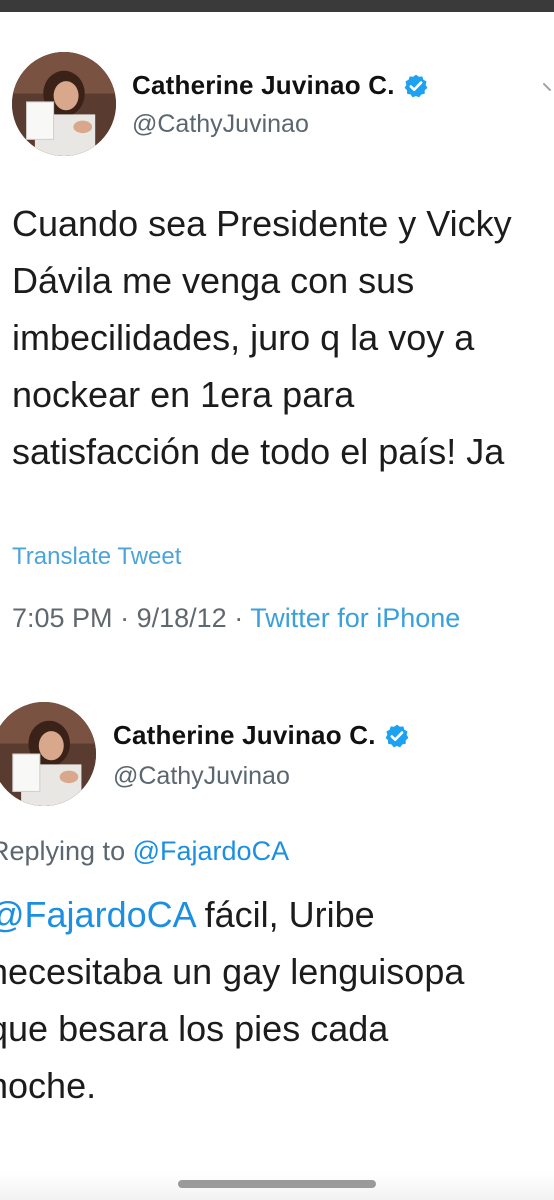 Image resolution: width=554 pixels, height=1200 pixels. What do you see at coordinates (181, 618) in the screenshot?
I see `tweet-date: 9/18/12` at bounding box center [181, 618].